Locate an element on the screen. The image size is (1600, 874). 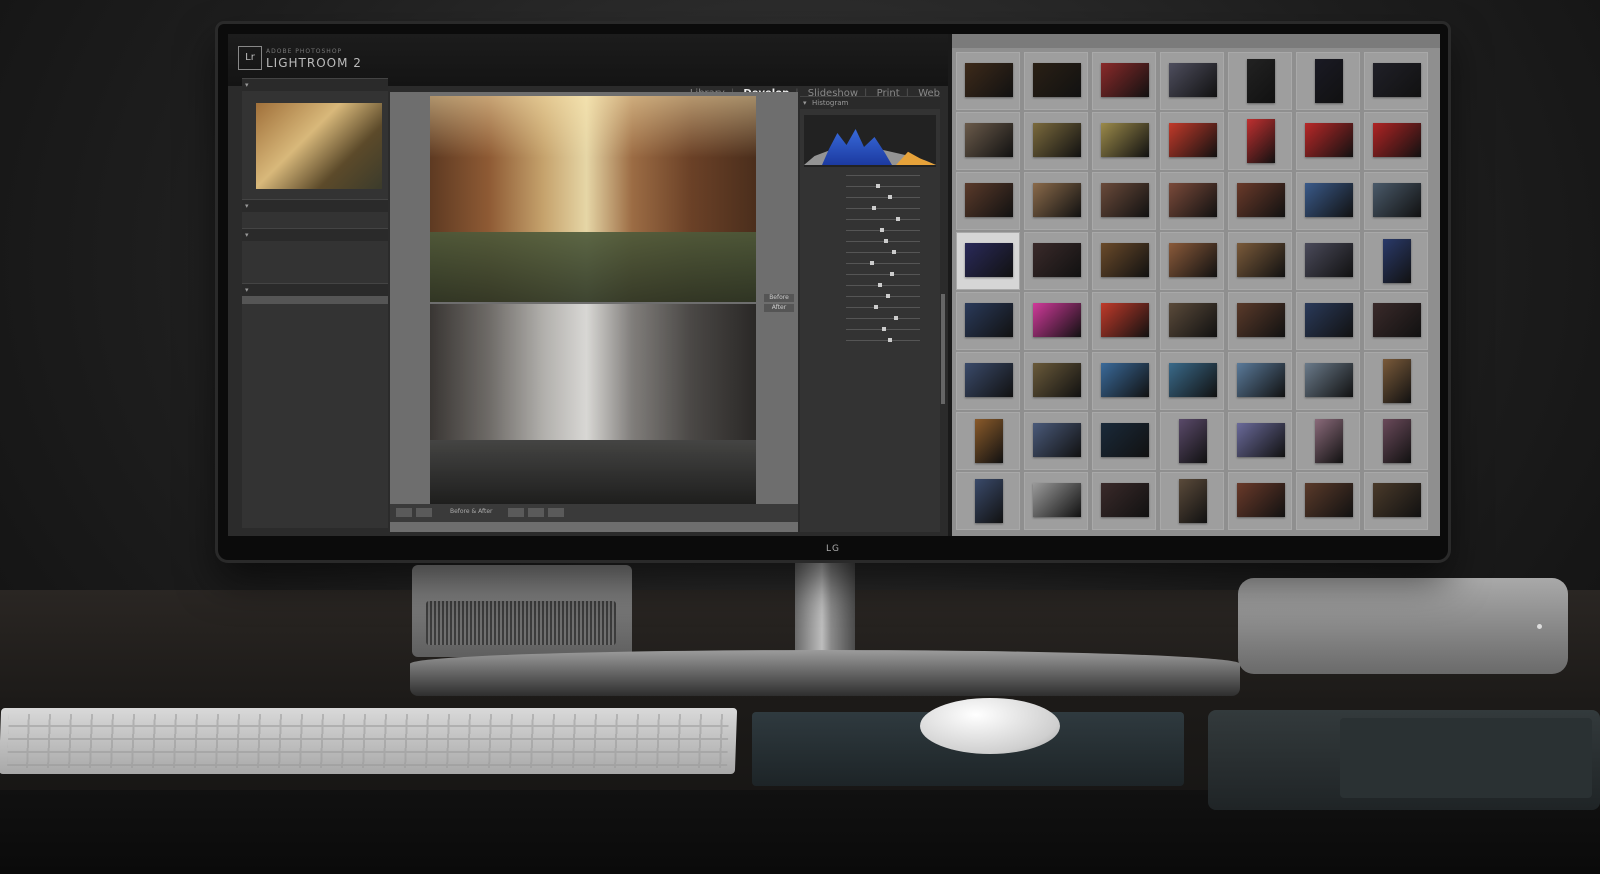
panel-header-histogram: Histogram is located at coordinates (870, 102).